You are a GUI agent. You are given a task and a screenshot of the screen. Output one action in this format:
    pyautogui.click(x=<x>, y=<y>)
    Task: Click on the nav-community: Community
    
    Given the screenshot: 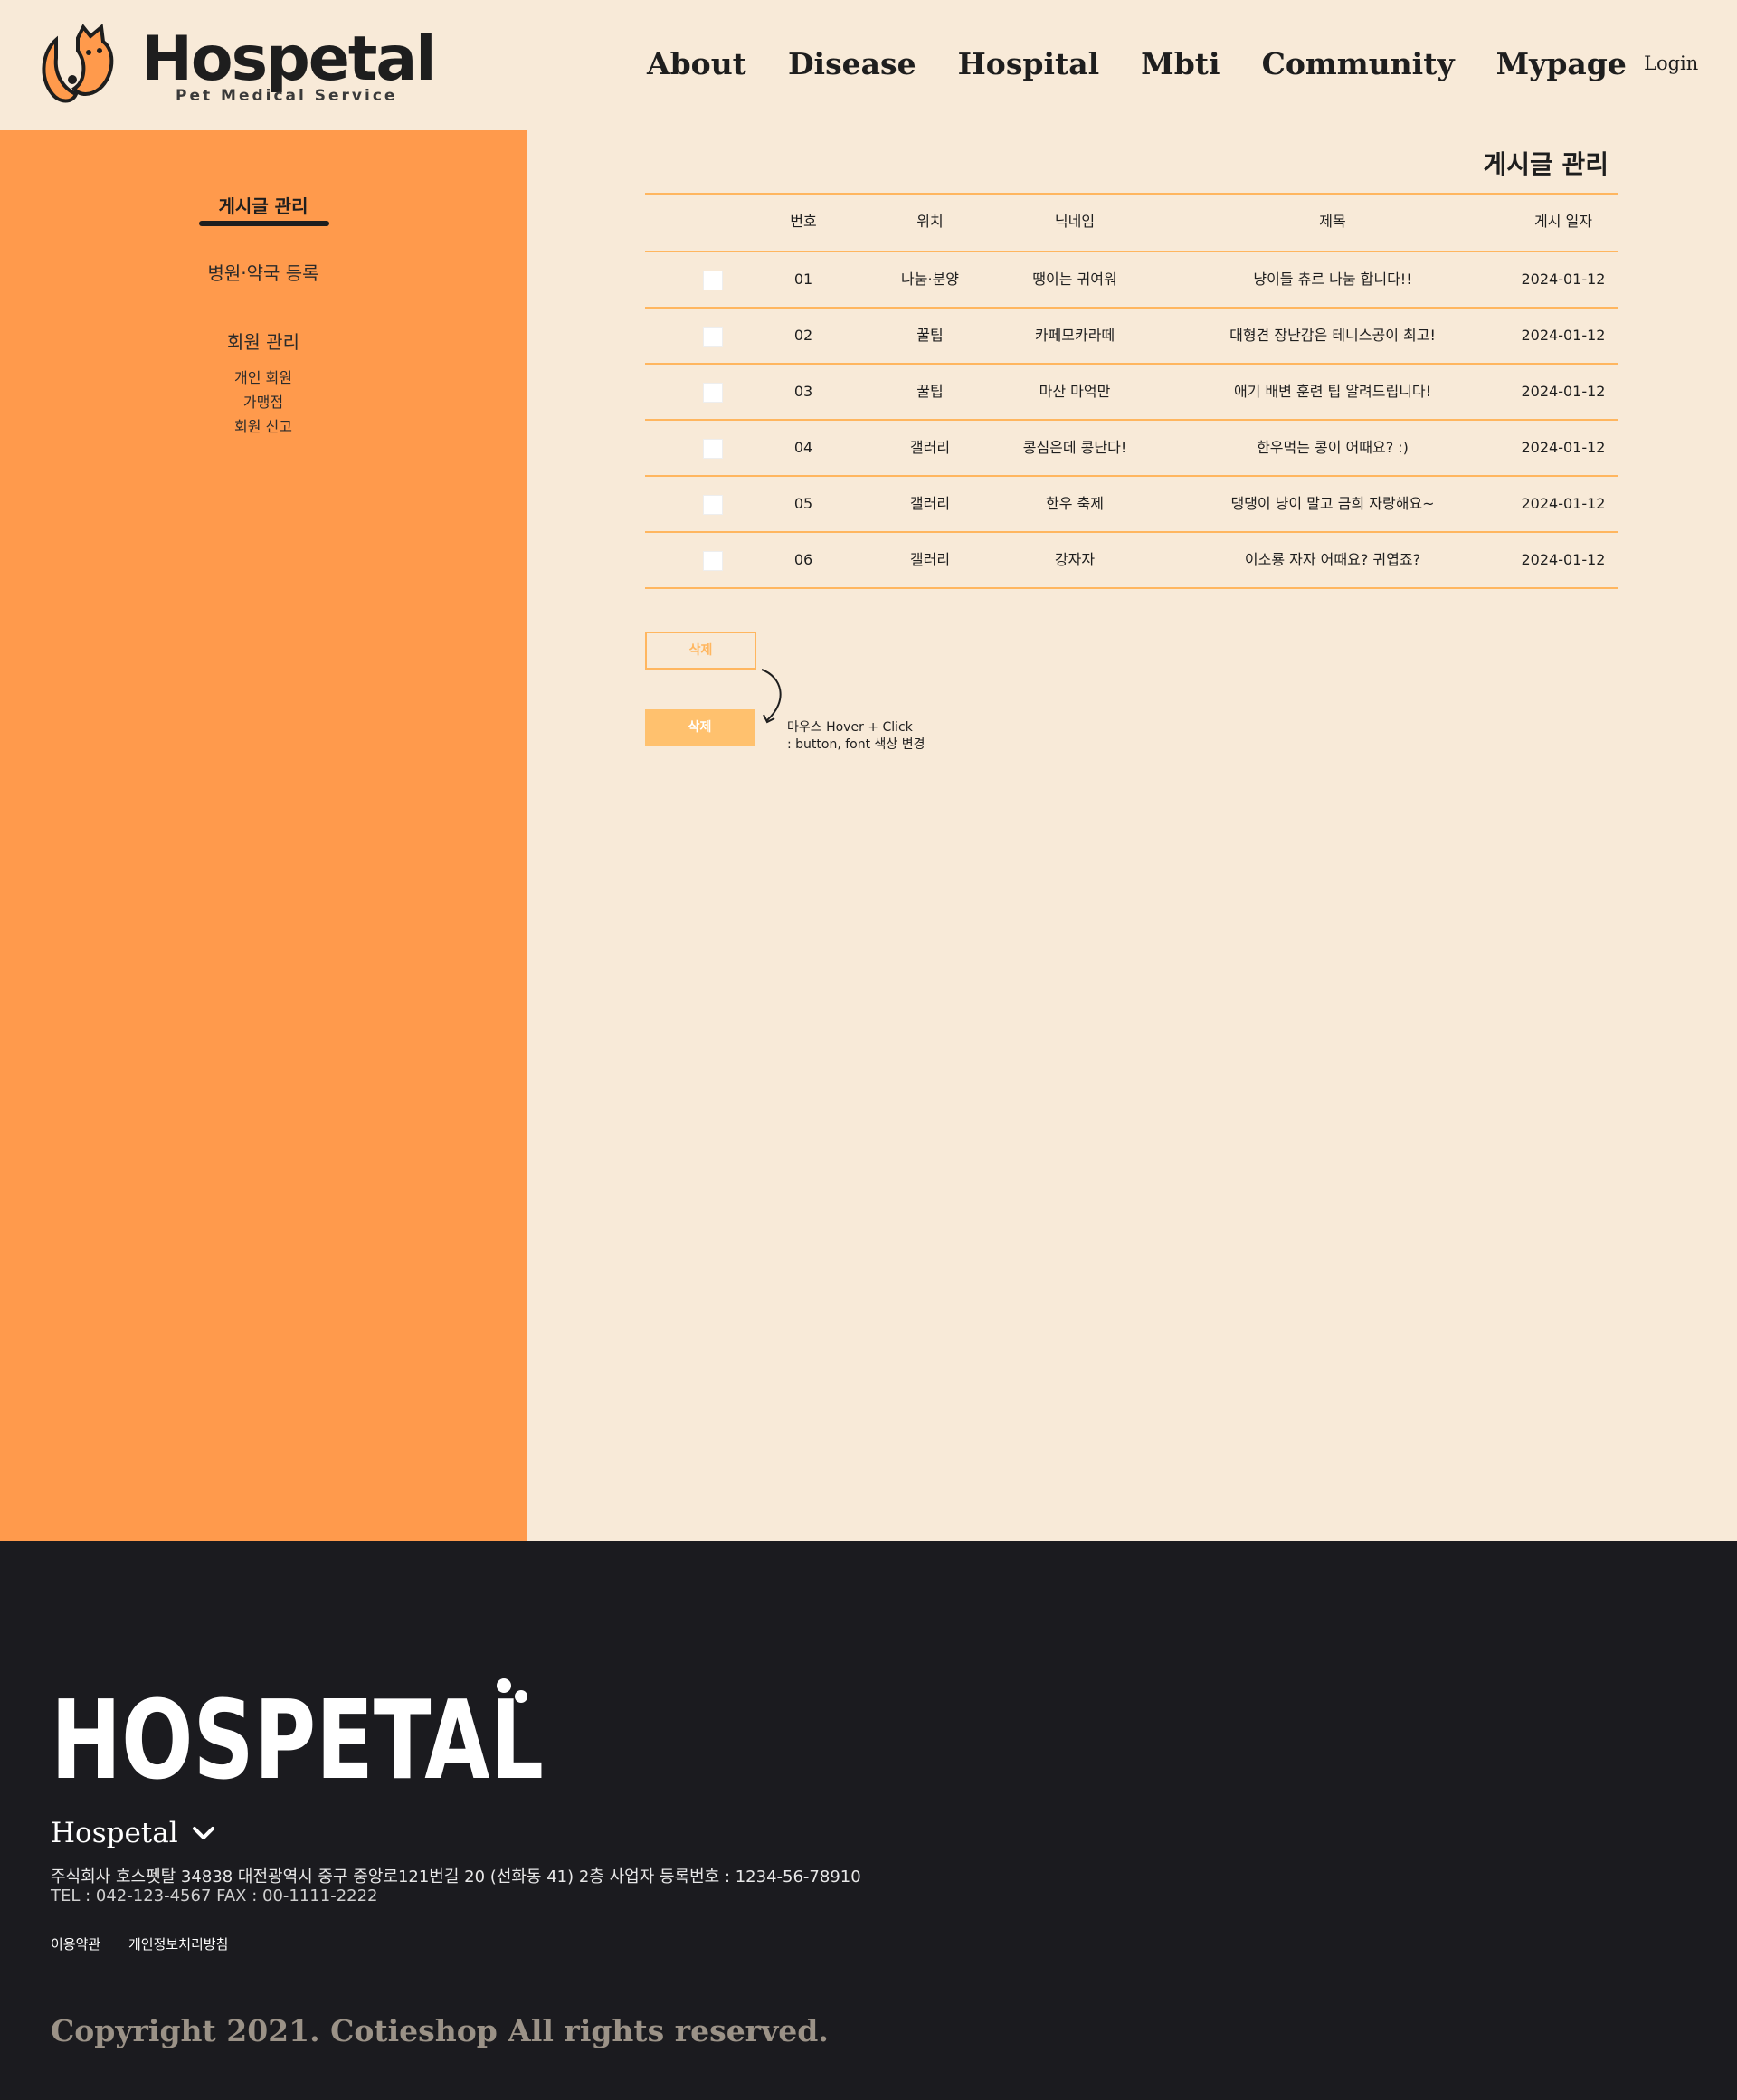 What is the action you would take?
    pyautogui.click(x=1358, y=64)
    